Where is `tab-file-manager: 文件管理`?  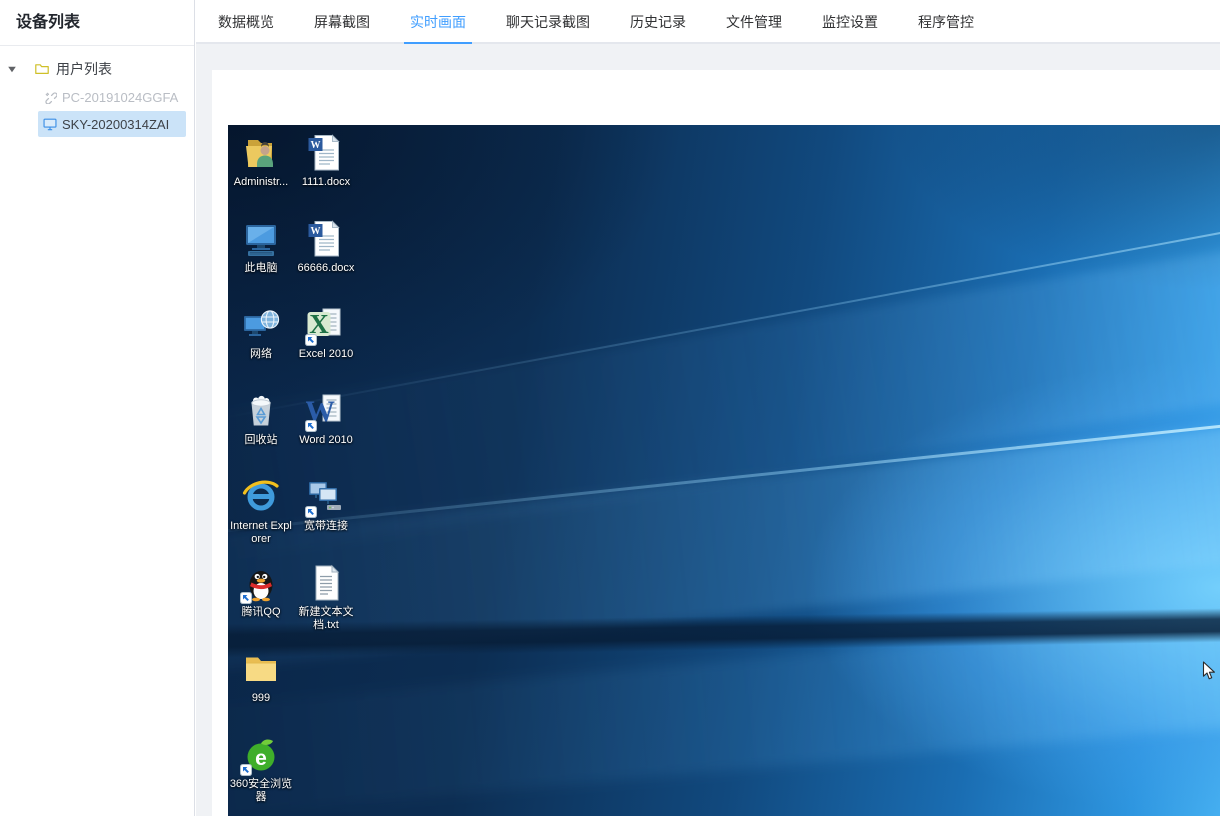 tab-file-manager: 文件管理 is located at coordinates (754, 21).